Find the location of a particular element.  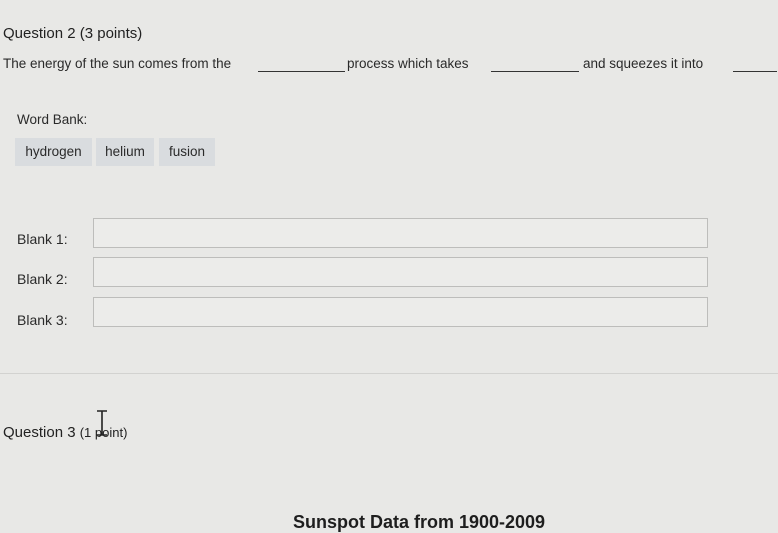

blank-2-label: Blank 2: is located at coordinates (42, 279).